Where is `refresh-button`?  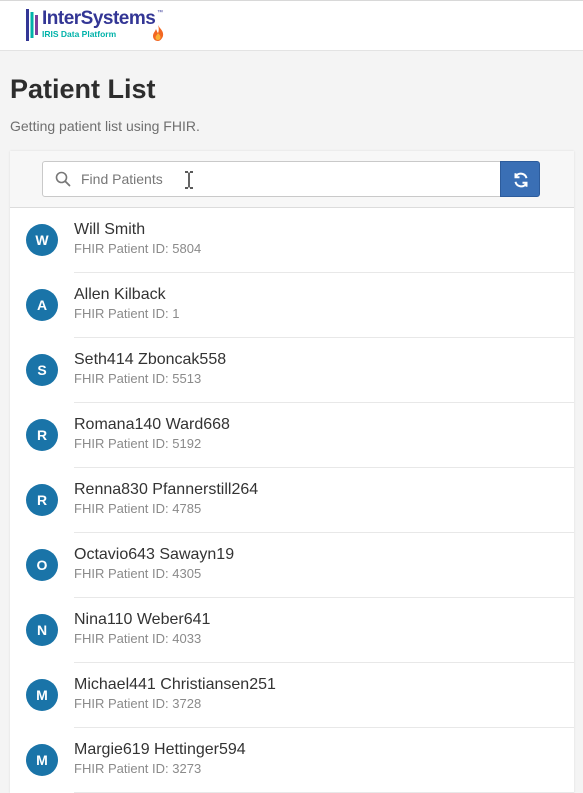
refresh-button is located at coordinates (520, 179).